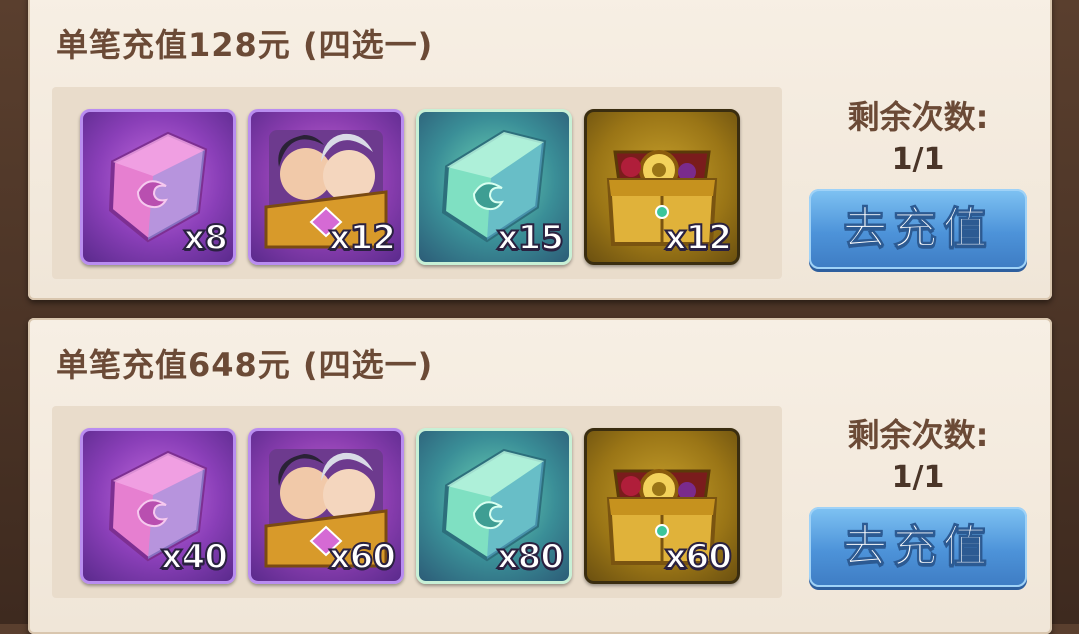  I want to click on item-quantity: x40, so click(194, 557).